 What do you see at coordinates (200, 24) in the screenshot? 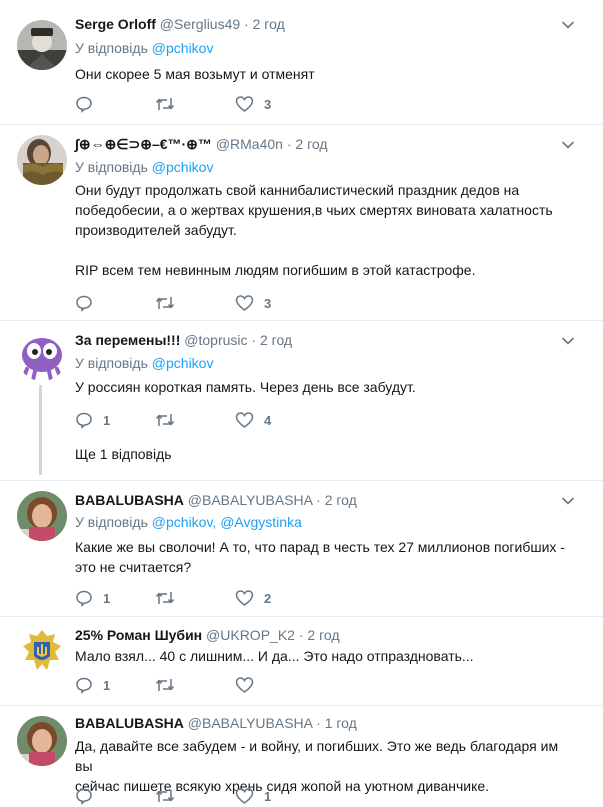
I see `author-handle: @Serglius49` at bounding box center [200, 24].